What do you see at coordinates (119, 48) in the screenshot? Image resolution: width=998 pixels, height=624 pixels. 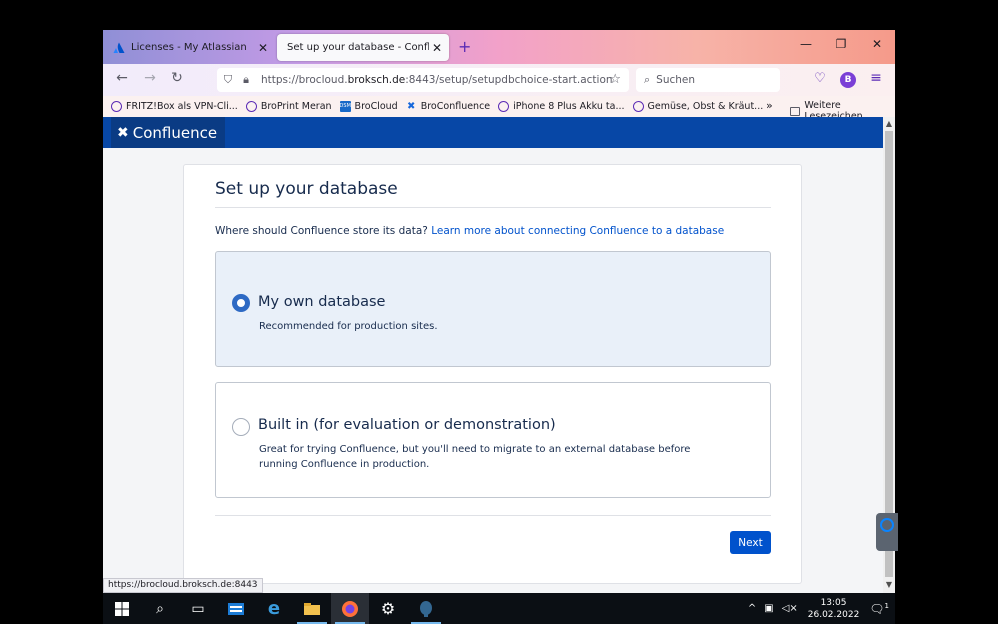 I see `atlassian-icon` at bounding box center [119, 48].